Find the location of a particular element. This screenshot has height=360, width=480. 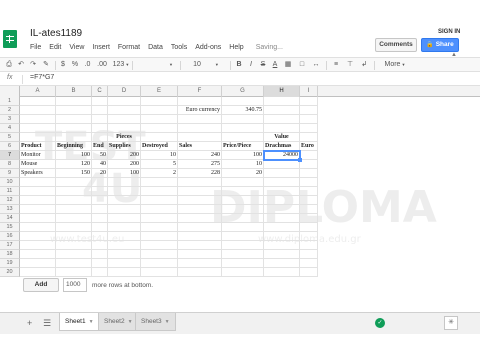

italic-button: I is located at coordinates (251, 65).